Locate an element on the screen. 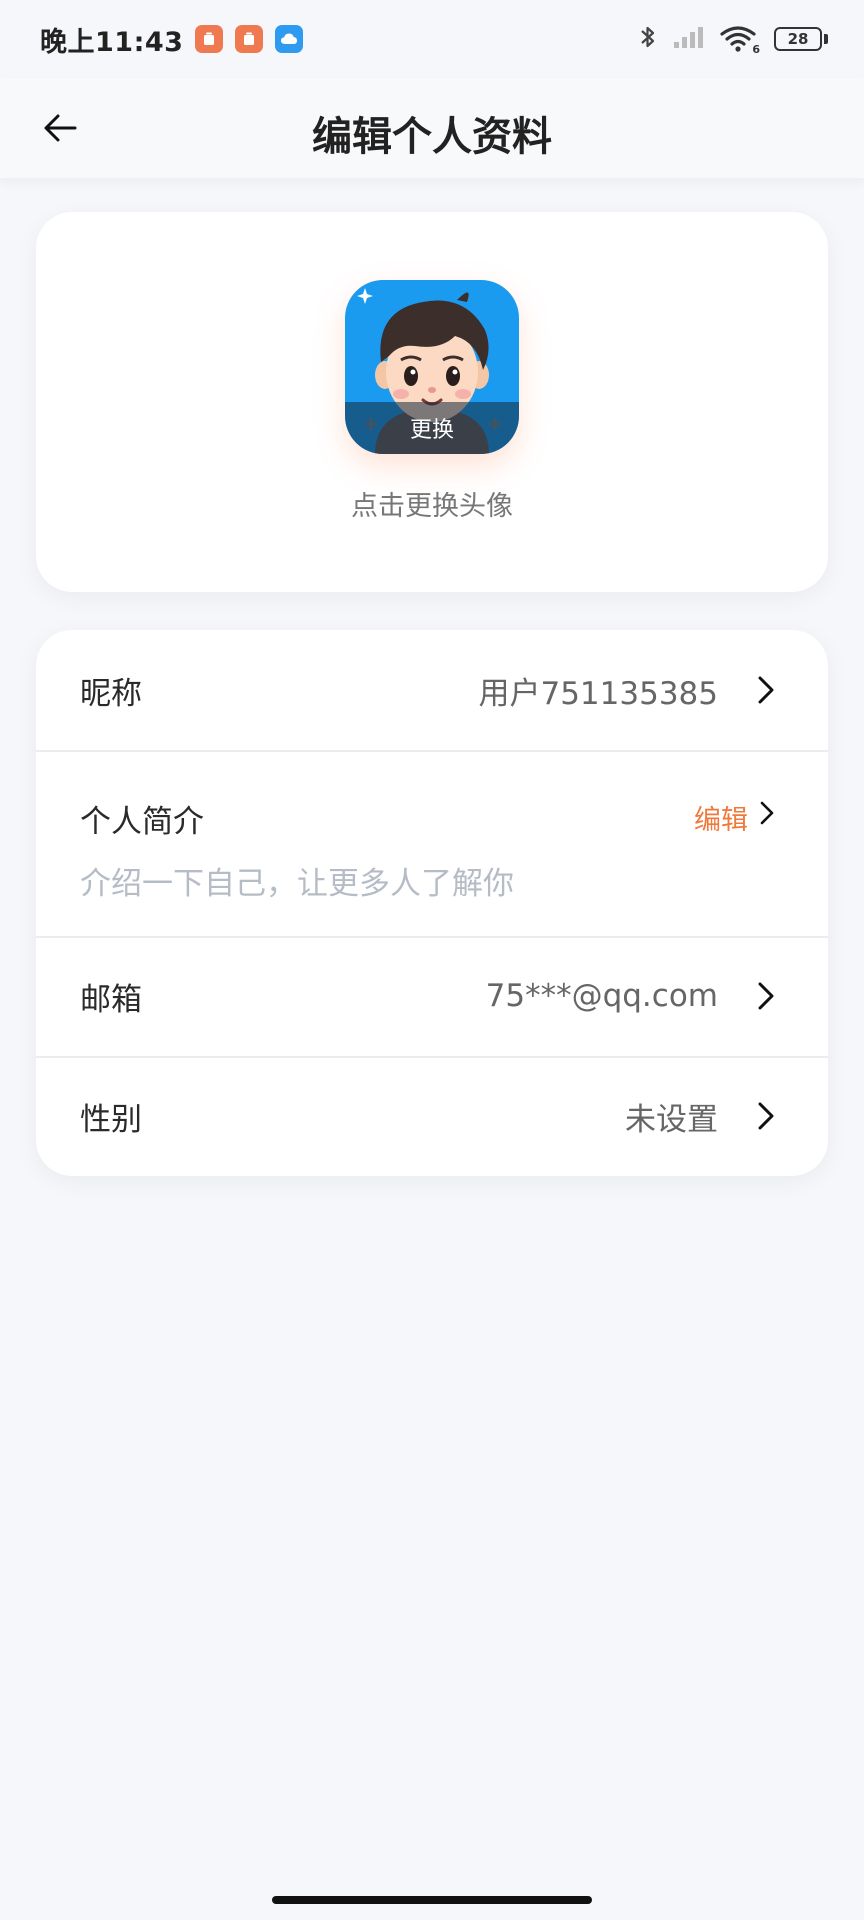  nickname-label: 昵称 is located at coordinates (111, 693).